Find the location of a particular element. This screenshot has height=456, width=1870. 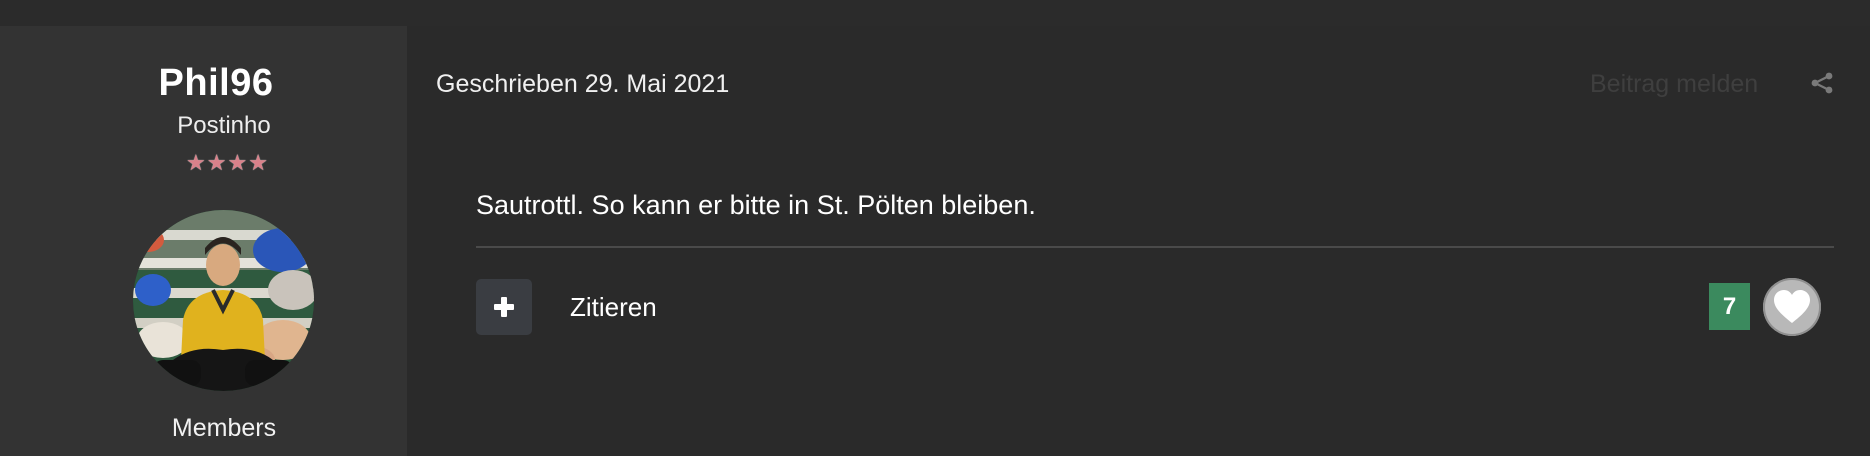

plus-icon is located at coordinates (504, 307).